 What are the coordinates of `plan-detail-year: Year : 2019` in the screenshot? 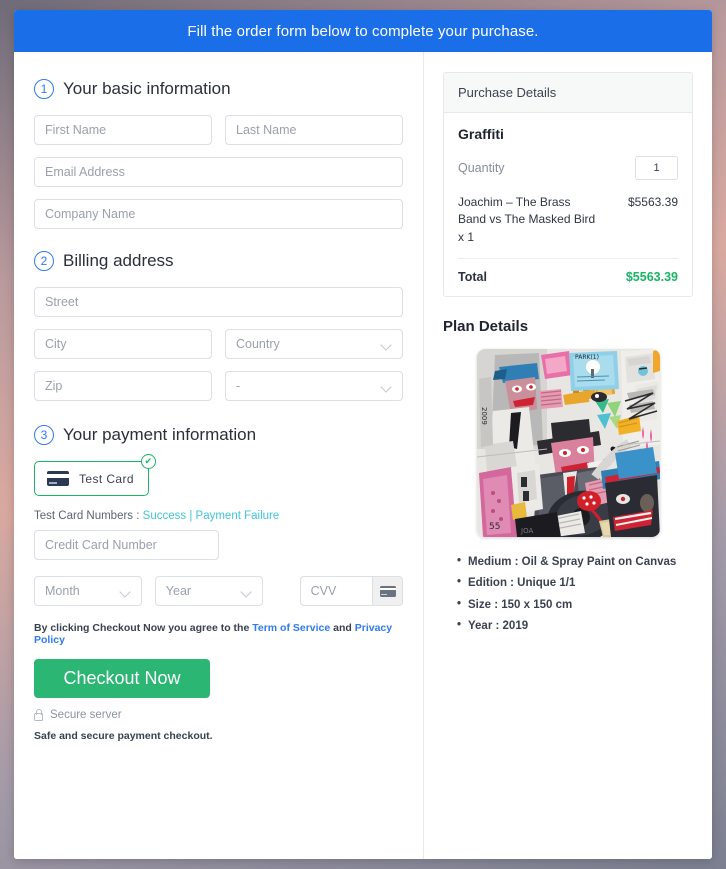 It's located at (575, 626).